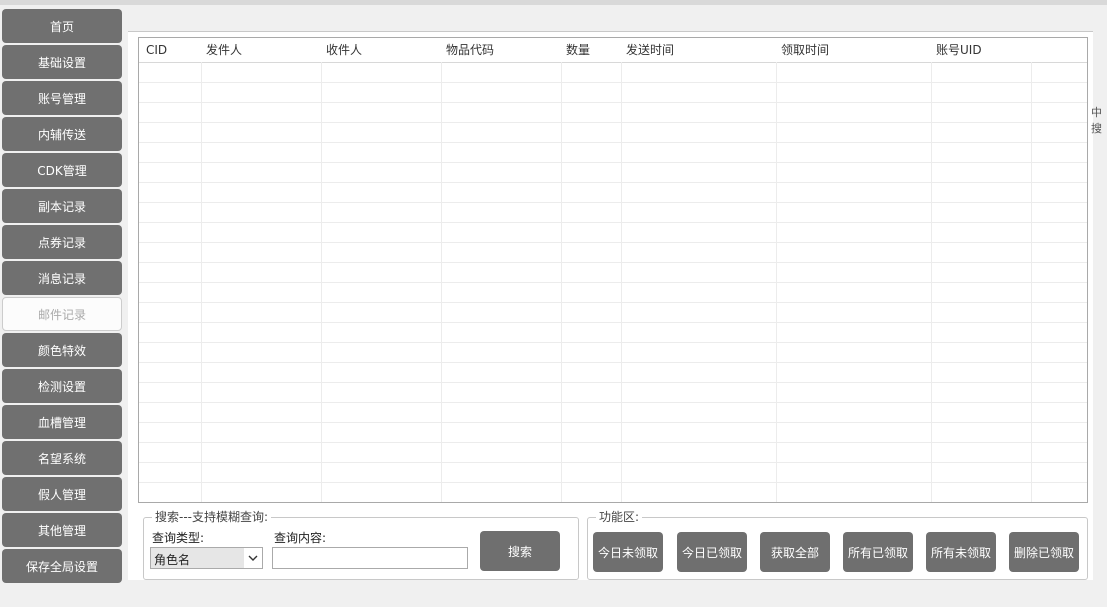 The height and width of the screenshot is (607, 1107). I want to click on sidebar-item-bot-management: 假人管理, so click(62, 494).